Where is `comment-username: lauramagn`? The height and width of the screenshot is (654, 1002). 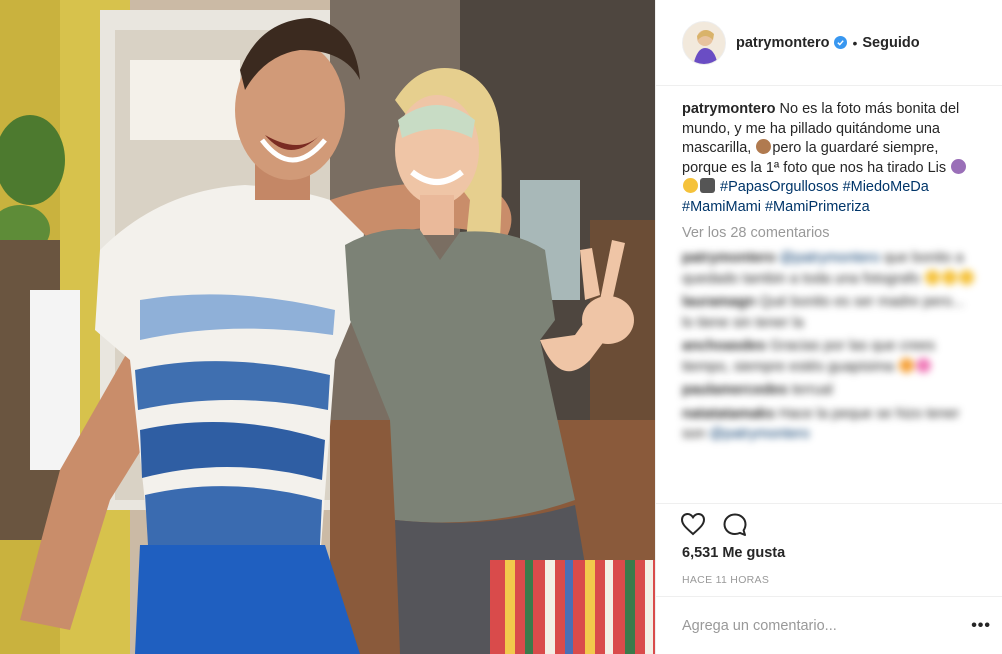 comment-username: lauramagn is located at coordinates (718, 302).